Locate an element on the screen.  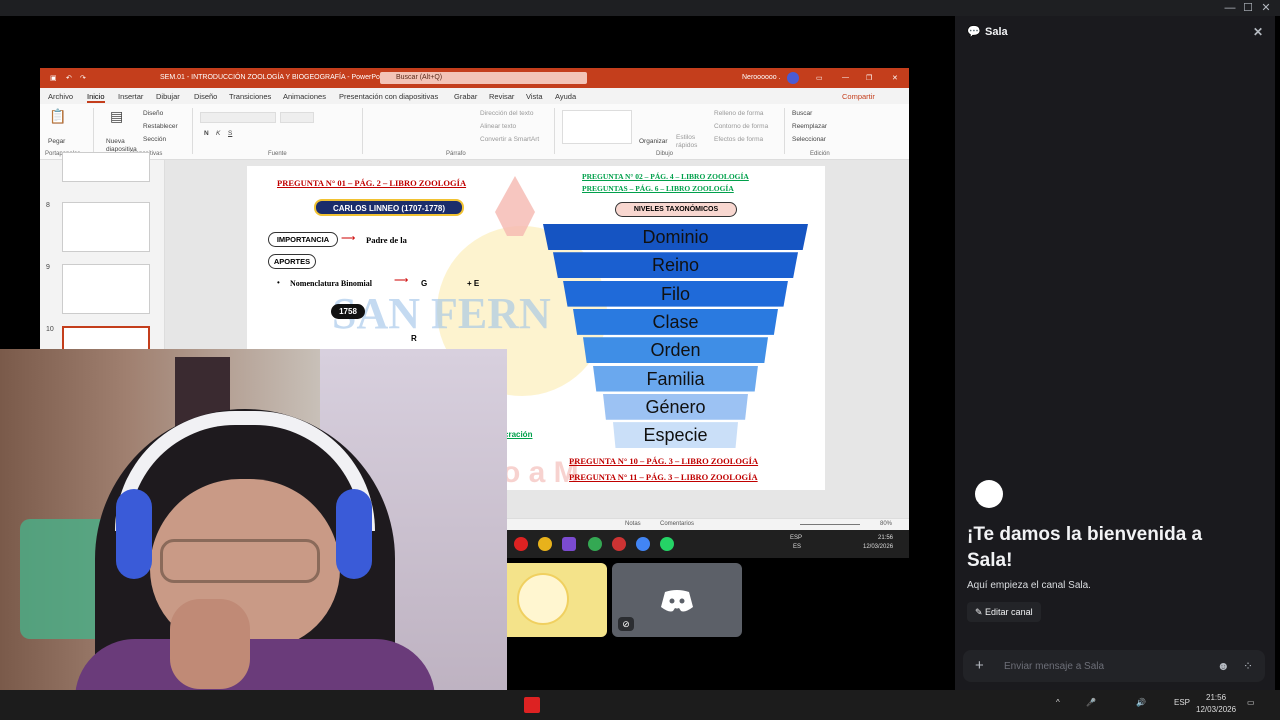
niveles-badge: NIVELES TAXONÓMICOS is located at coordinates (676, 209).